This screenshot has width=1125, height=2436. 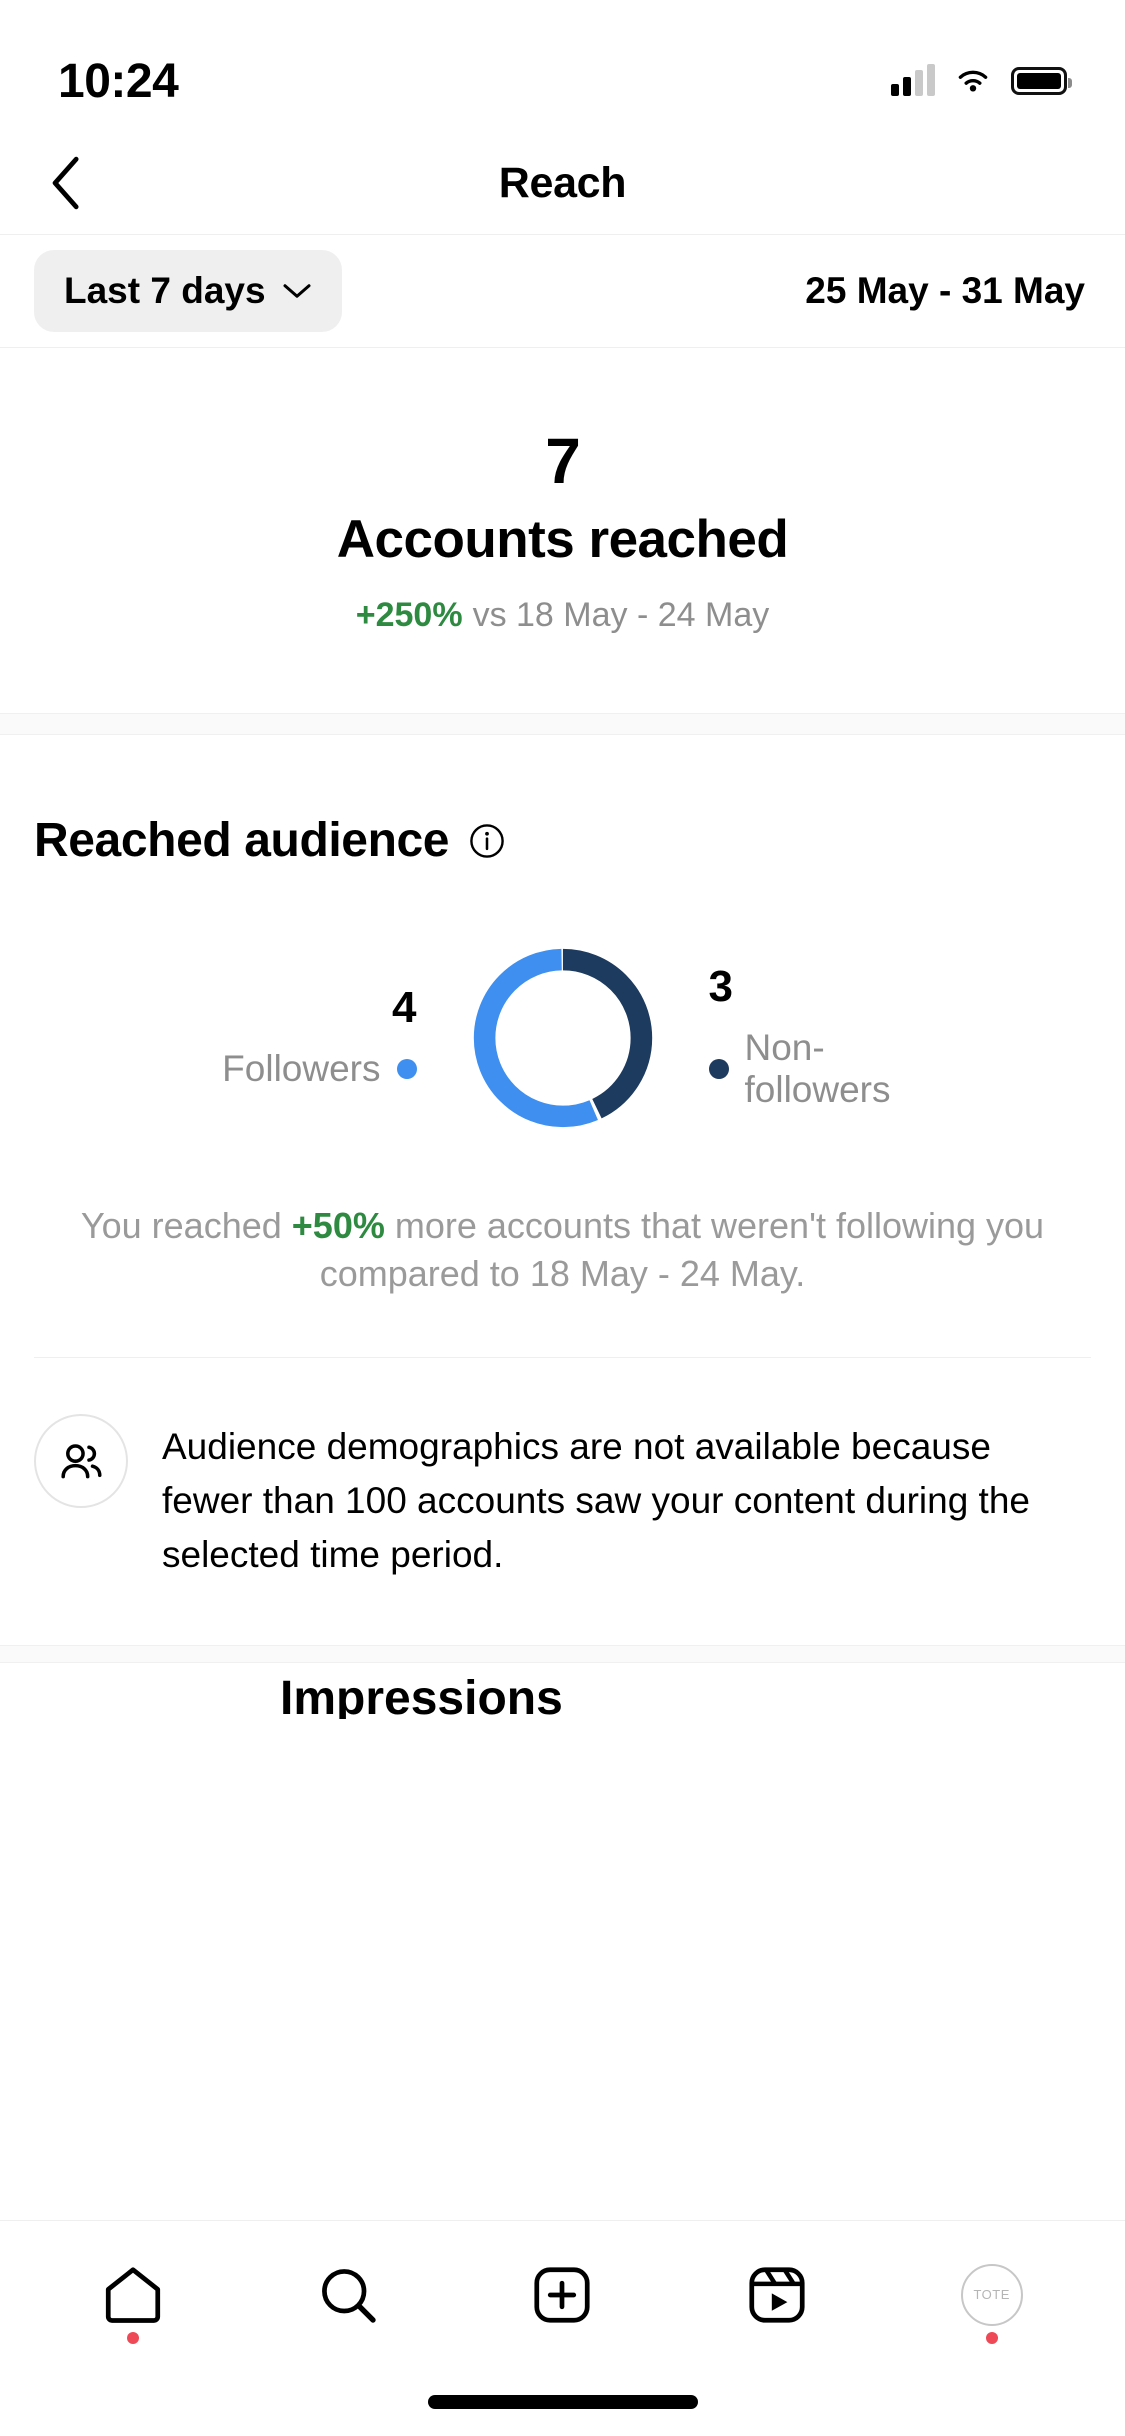 What do you see at coordinates (562, 724) in the screenshot?
I see `section-divider` at bounding box center [562, 724].